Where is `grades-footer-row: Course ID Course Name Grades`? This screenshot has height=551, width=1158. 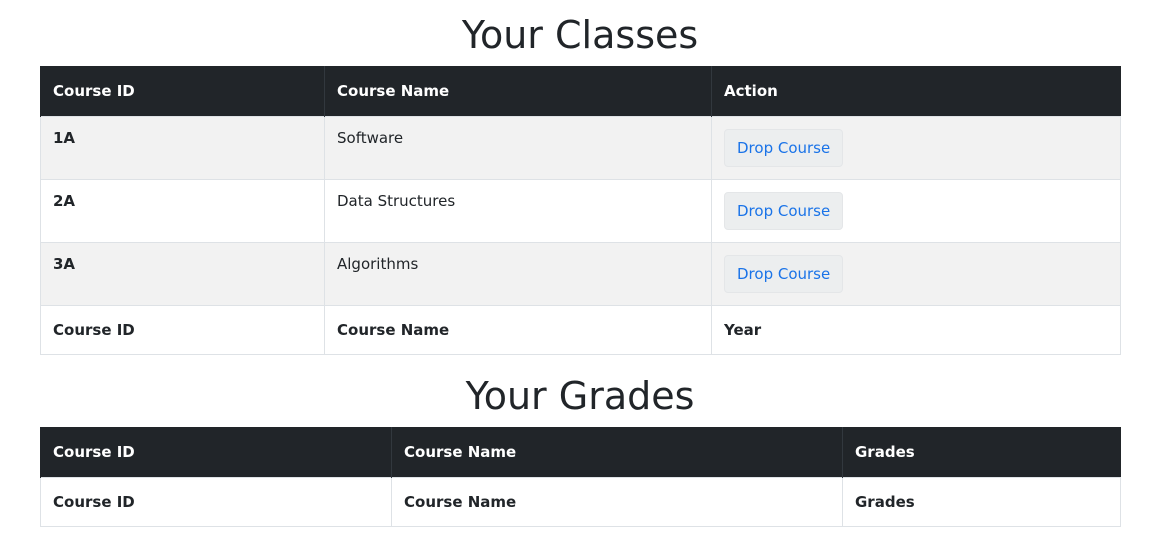 grades-footer-row: Course ID Course Name Grades is located at coordinates (580, 501).